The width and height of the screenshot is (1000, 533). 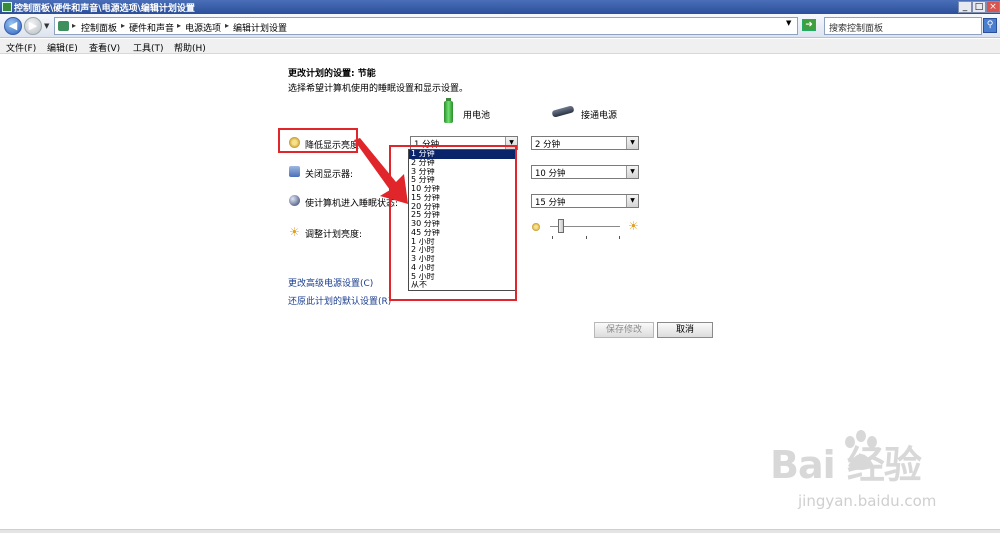 I want to click on turn-off-display-label: 关闭显示器:, so click(x=329, y=175).